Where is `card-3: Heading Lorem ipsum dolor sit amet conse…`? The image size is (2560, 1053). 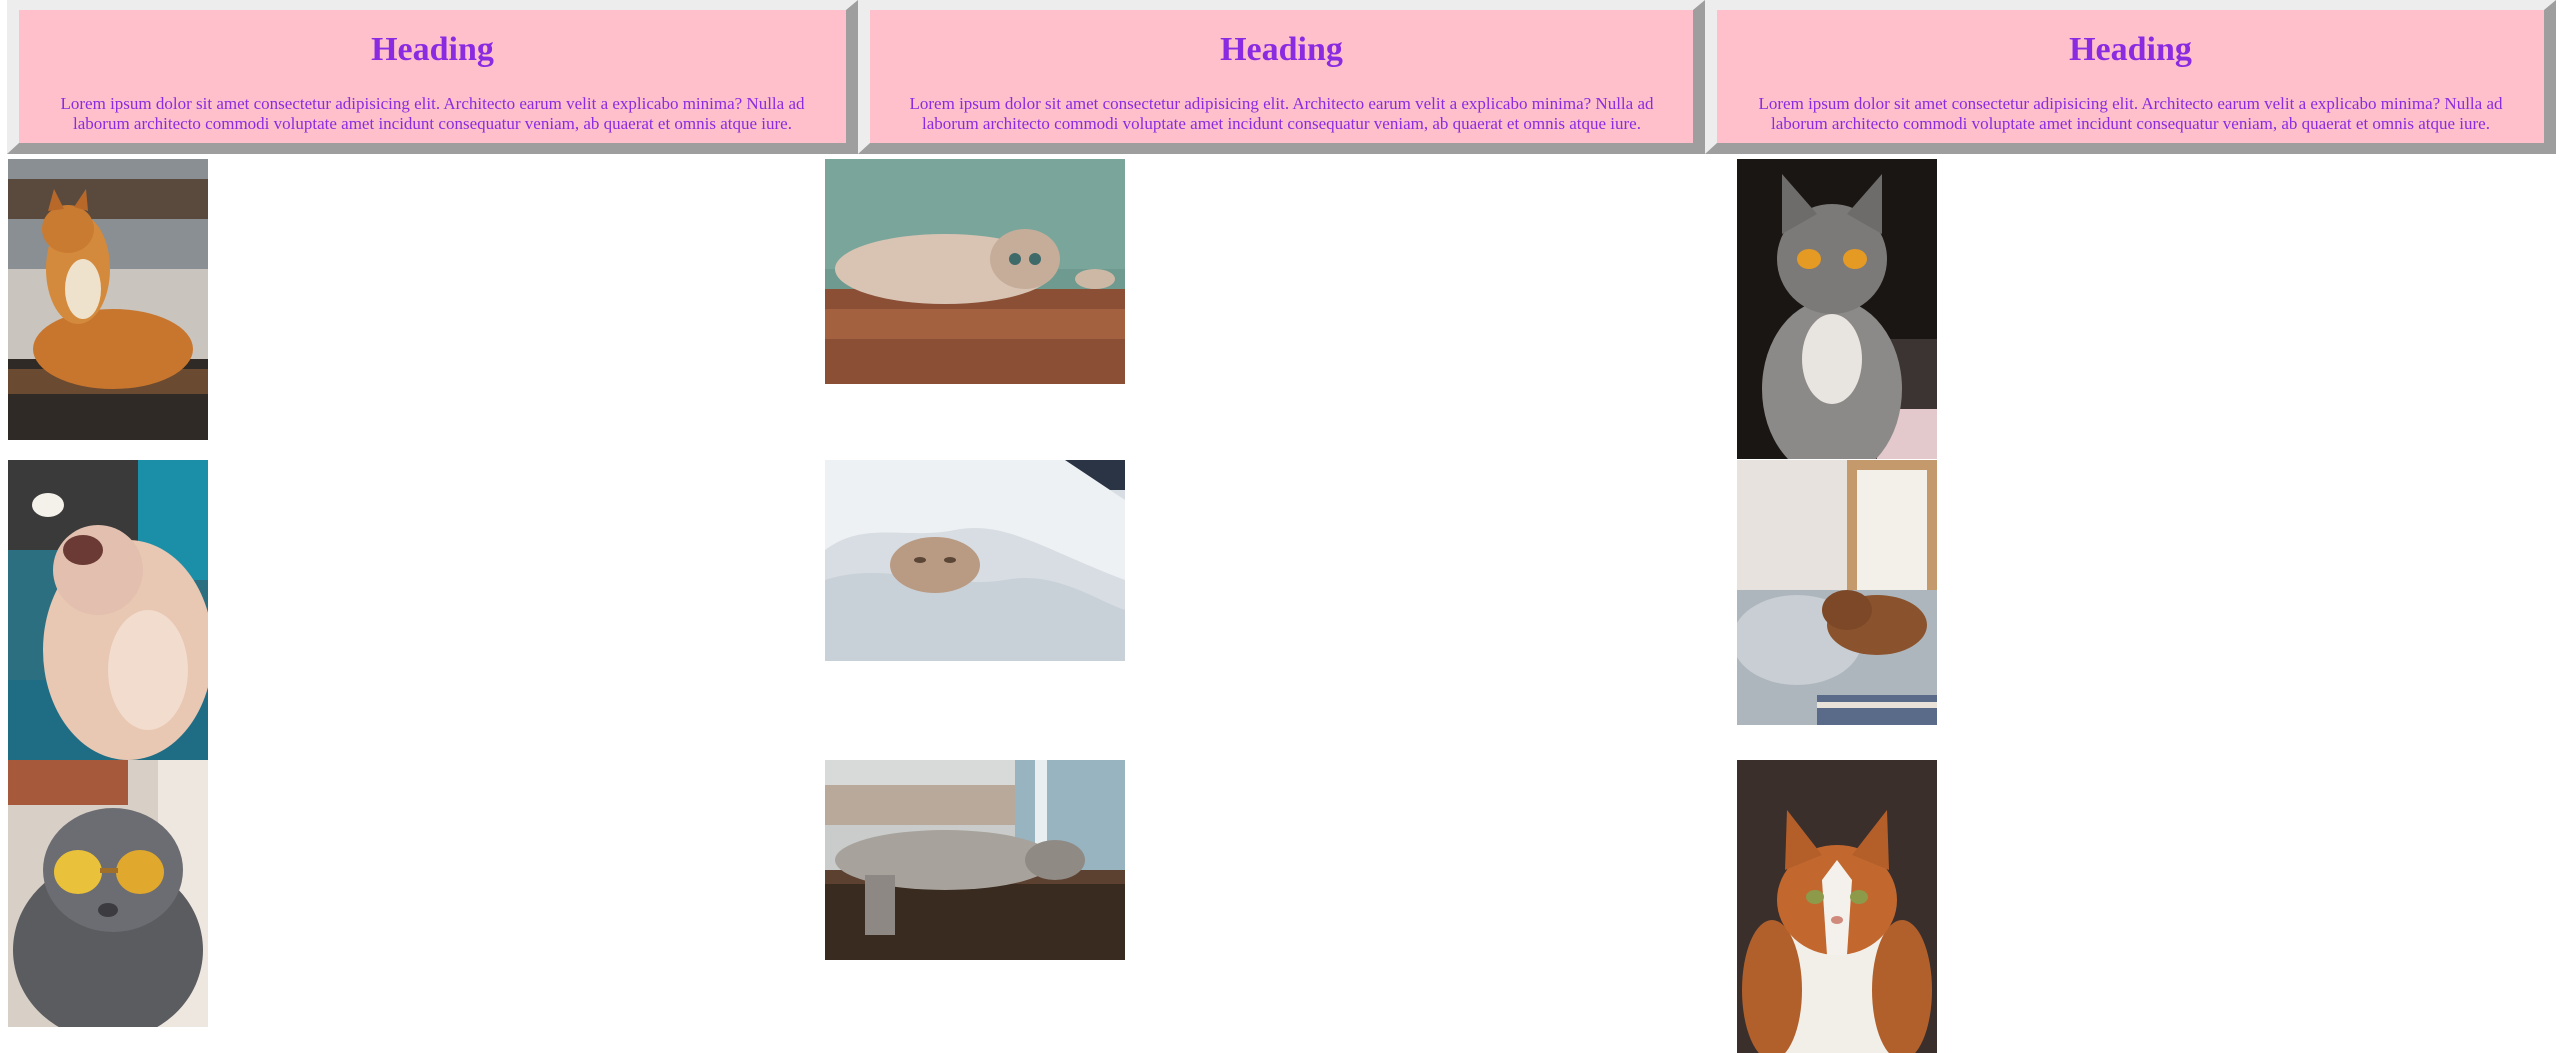
card-3: Heading Lorem ipsum dolor sit amet conse… is located at coordinates (2130, 77).